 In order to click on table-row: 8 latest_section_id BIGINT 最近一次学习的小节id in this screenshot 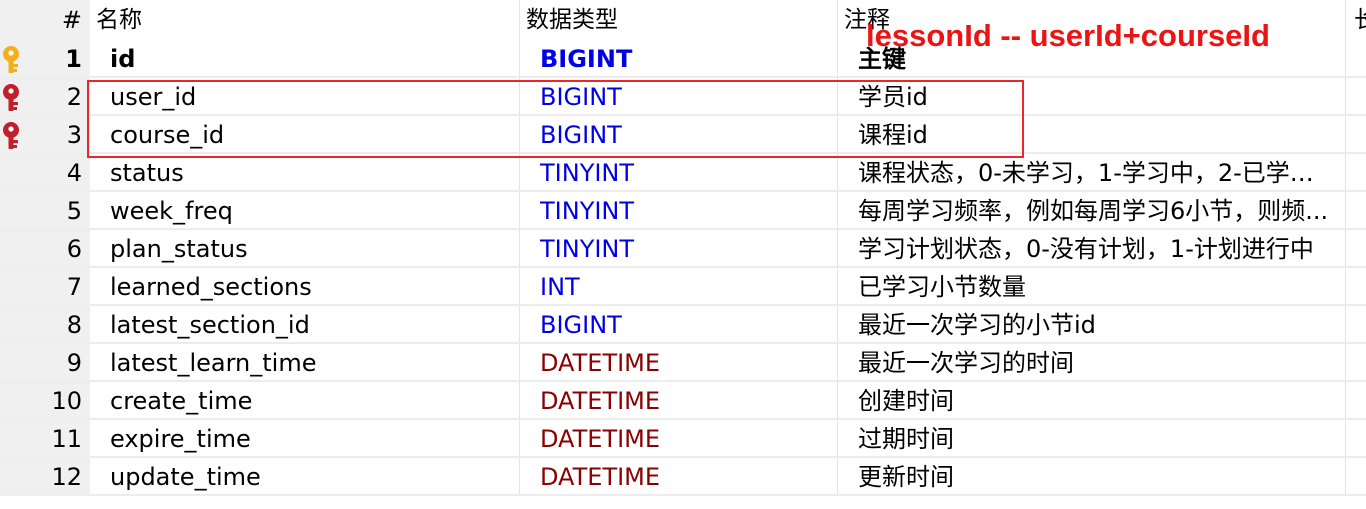, I will do `click(683, 325)`.